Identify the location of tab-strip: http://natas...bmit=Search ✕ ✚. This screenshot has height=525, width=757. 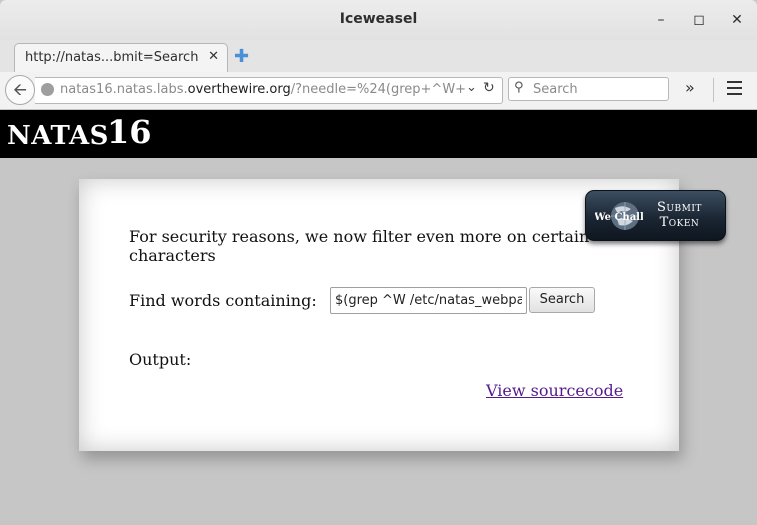
(378, 56).